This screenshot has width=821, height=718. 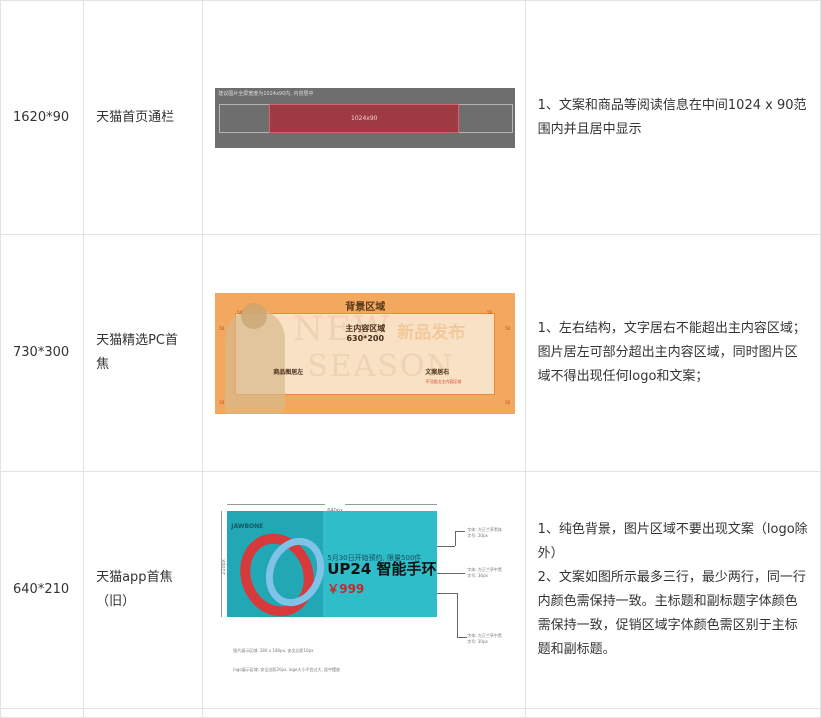 What do you see at coordinates (672, 541) in the screenshot?
I see `note-line: 1、纯色背景，图片区域不要出现文案（logo除外）` at bounding box center [672, 541].